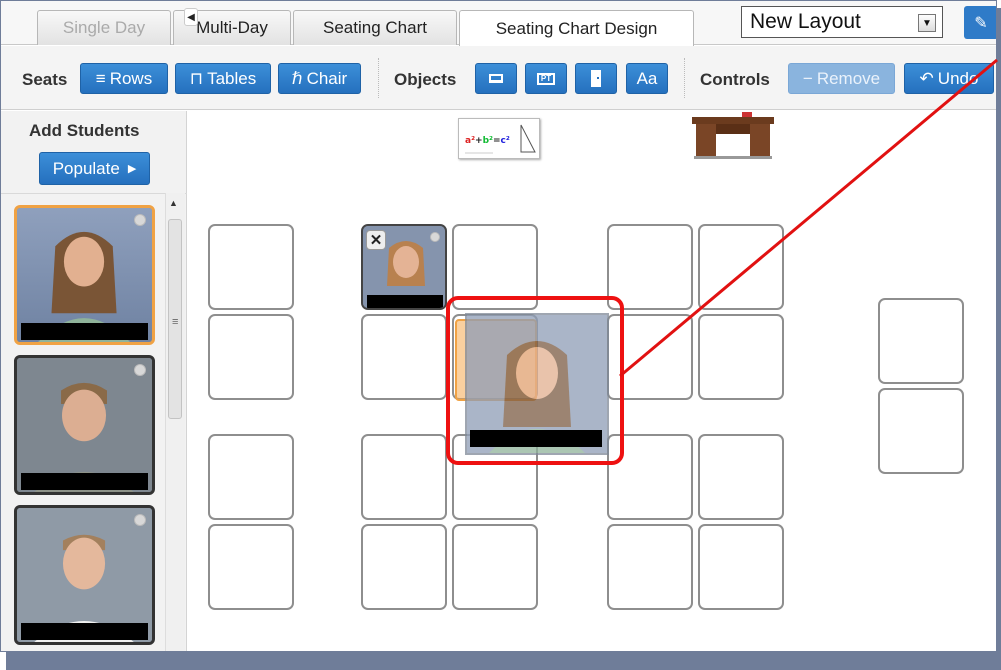 This screenshot has height=670, width=1001. I want to click on svg-text: a²+b²=c², so click(487, 141).